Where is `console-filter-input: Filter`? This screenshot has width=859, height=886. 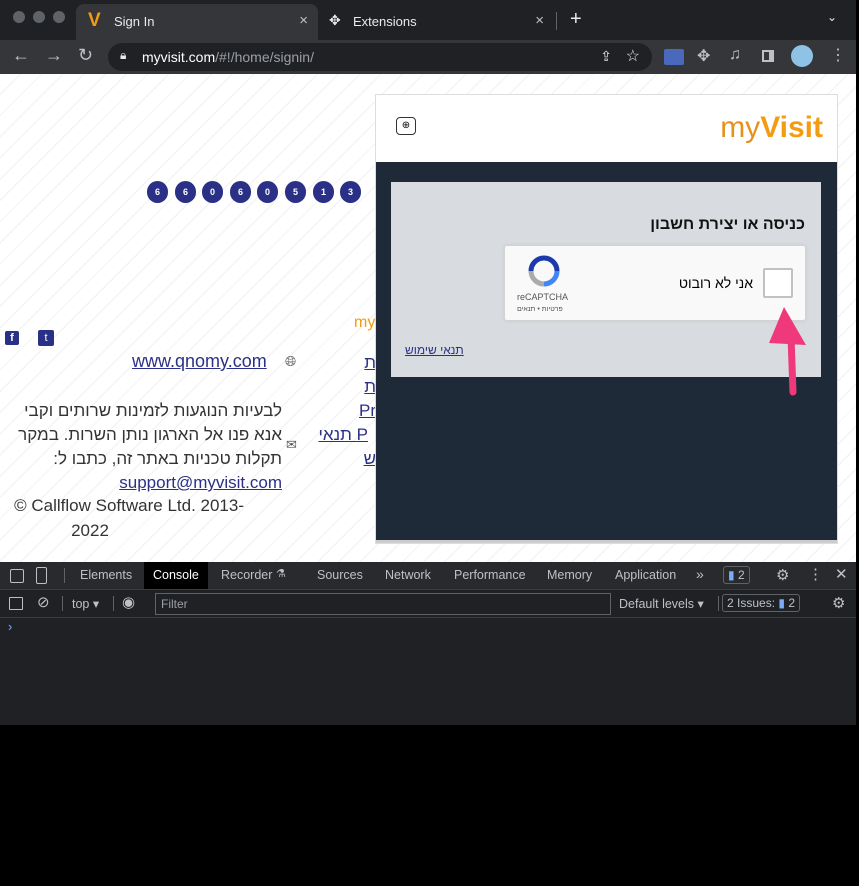 console-filter-input: Filter is located at coordinates (383, 604).